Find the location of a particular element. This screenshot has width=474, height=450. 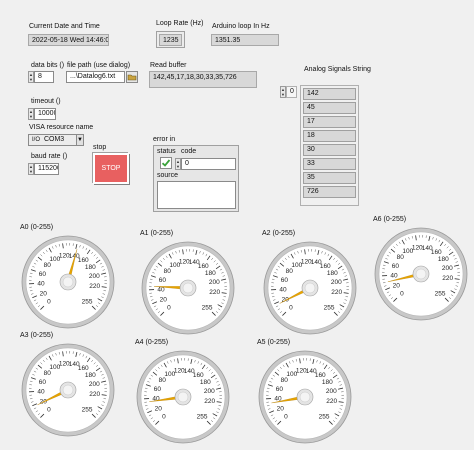

stop-button: STOP is located at coordinates (111, 168).